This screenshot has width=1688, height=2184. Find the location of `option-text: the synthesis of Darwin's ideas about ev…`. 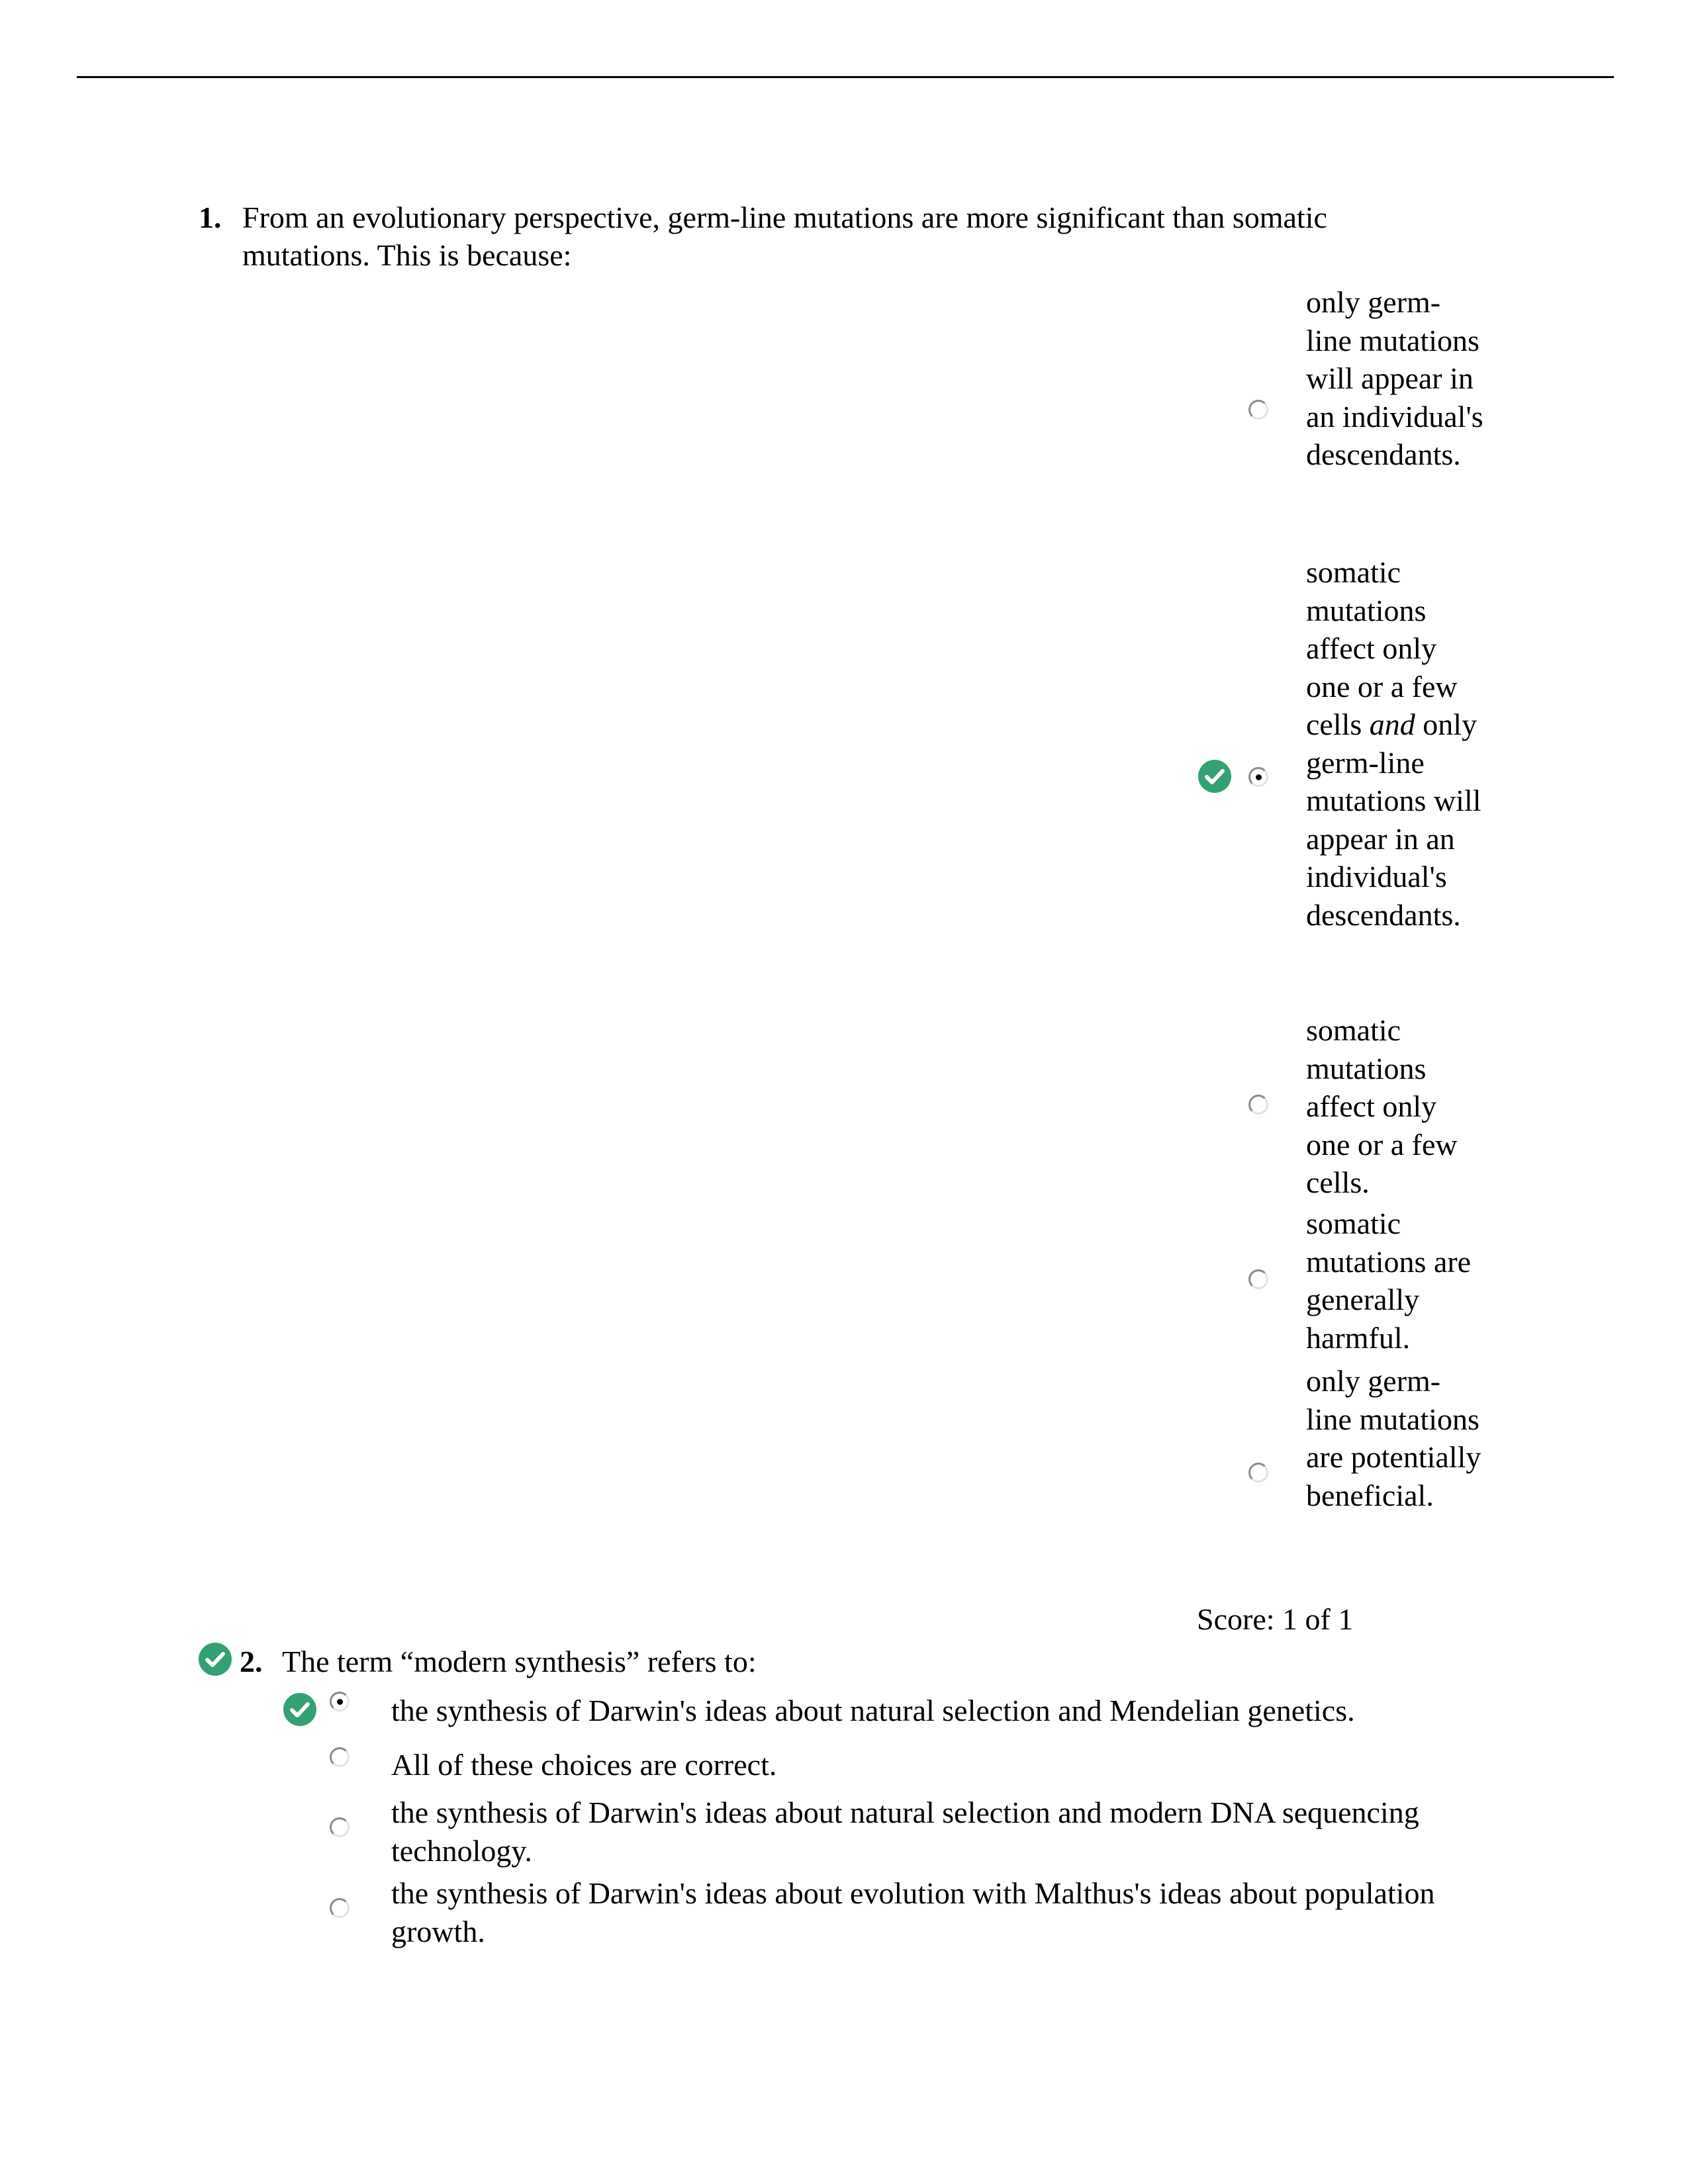

option-text: the synthesis of Darwin's ideas about ev… is located at coordinates (913, 1912).